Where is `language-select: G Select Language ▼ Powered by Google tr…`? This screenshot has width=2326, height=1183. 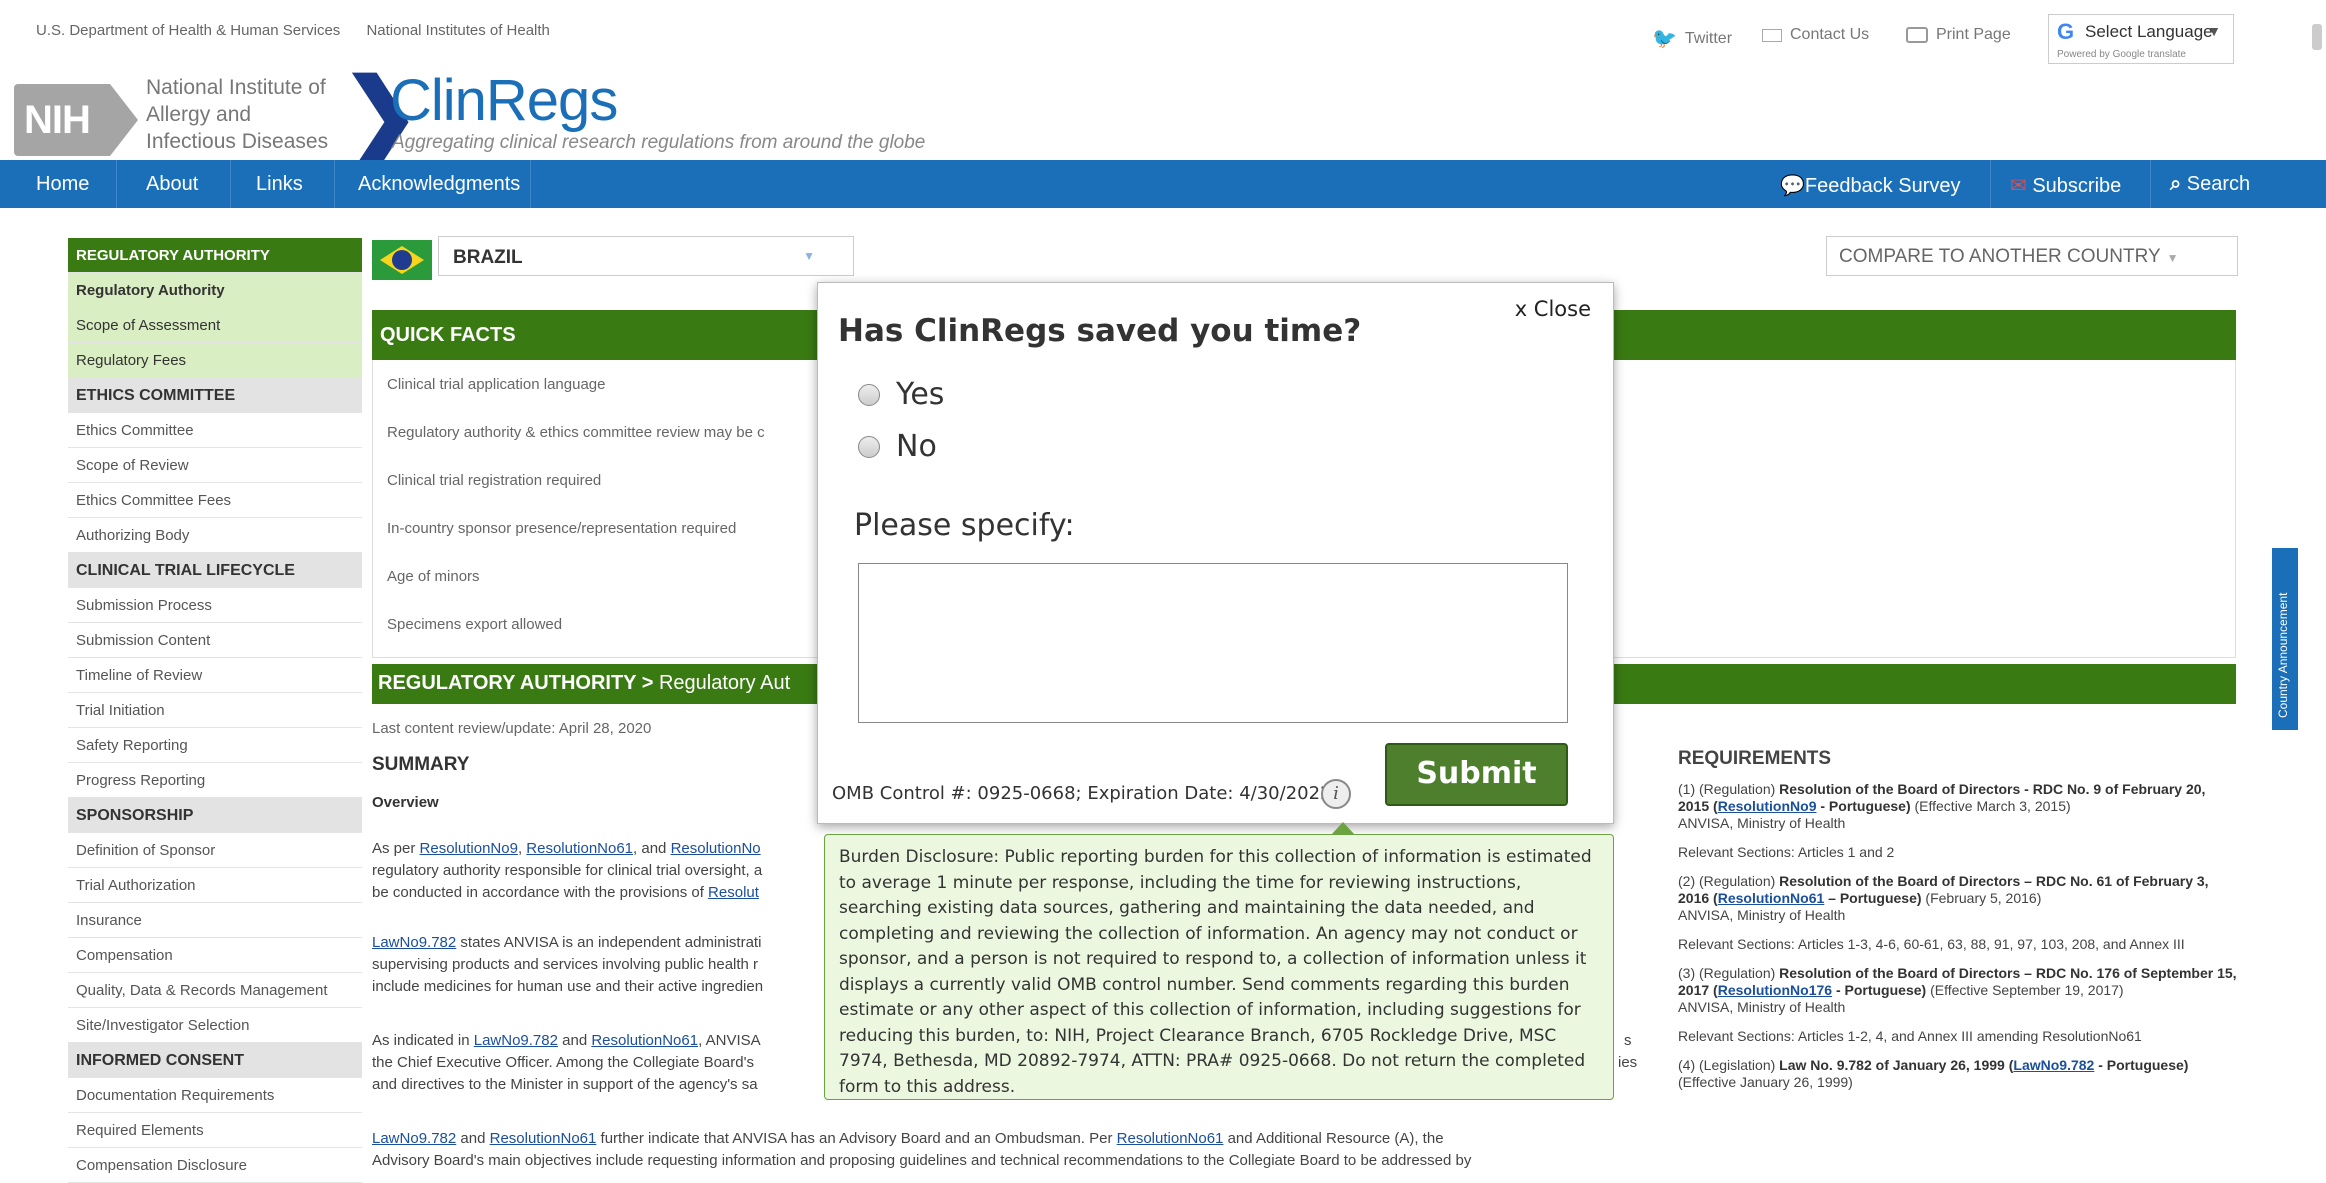 language-select: G Select Language ▼ Powered by Google tr… is located at coordinates (2141, 39).